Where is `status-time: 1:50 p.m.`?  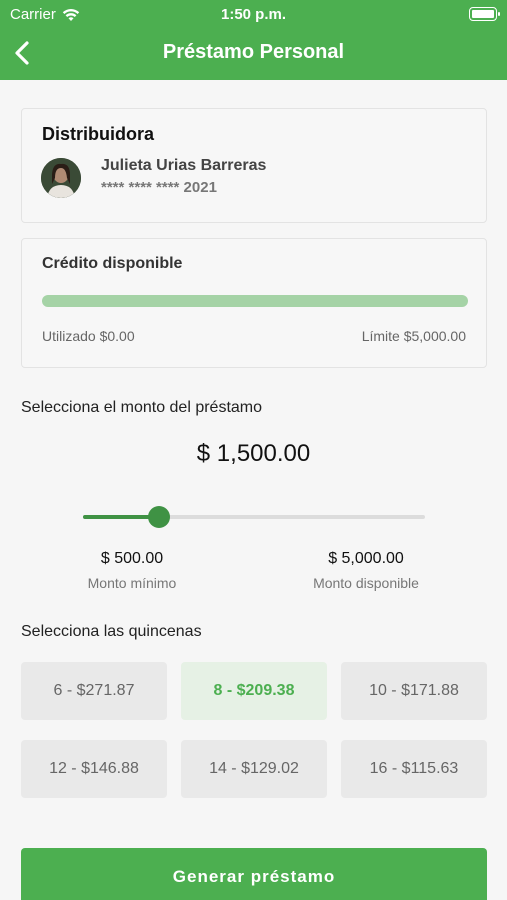 status-time: 1:50 p.m. is located at coordinates (253, 14).